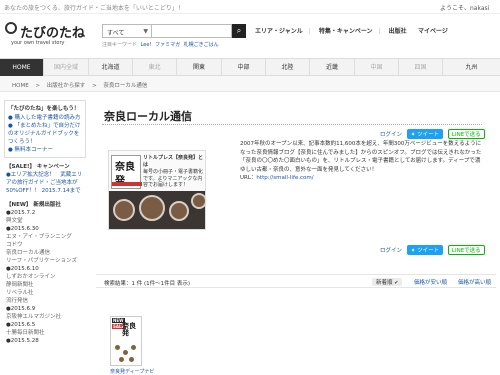 This screenshot has width=500, height=375. Describe the element at coordinates (146, 45) in the screenshot. I see `keyword-link: Lee!` at that location.